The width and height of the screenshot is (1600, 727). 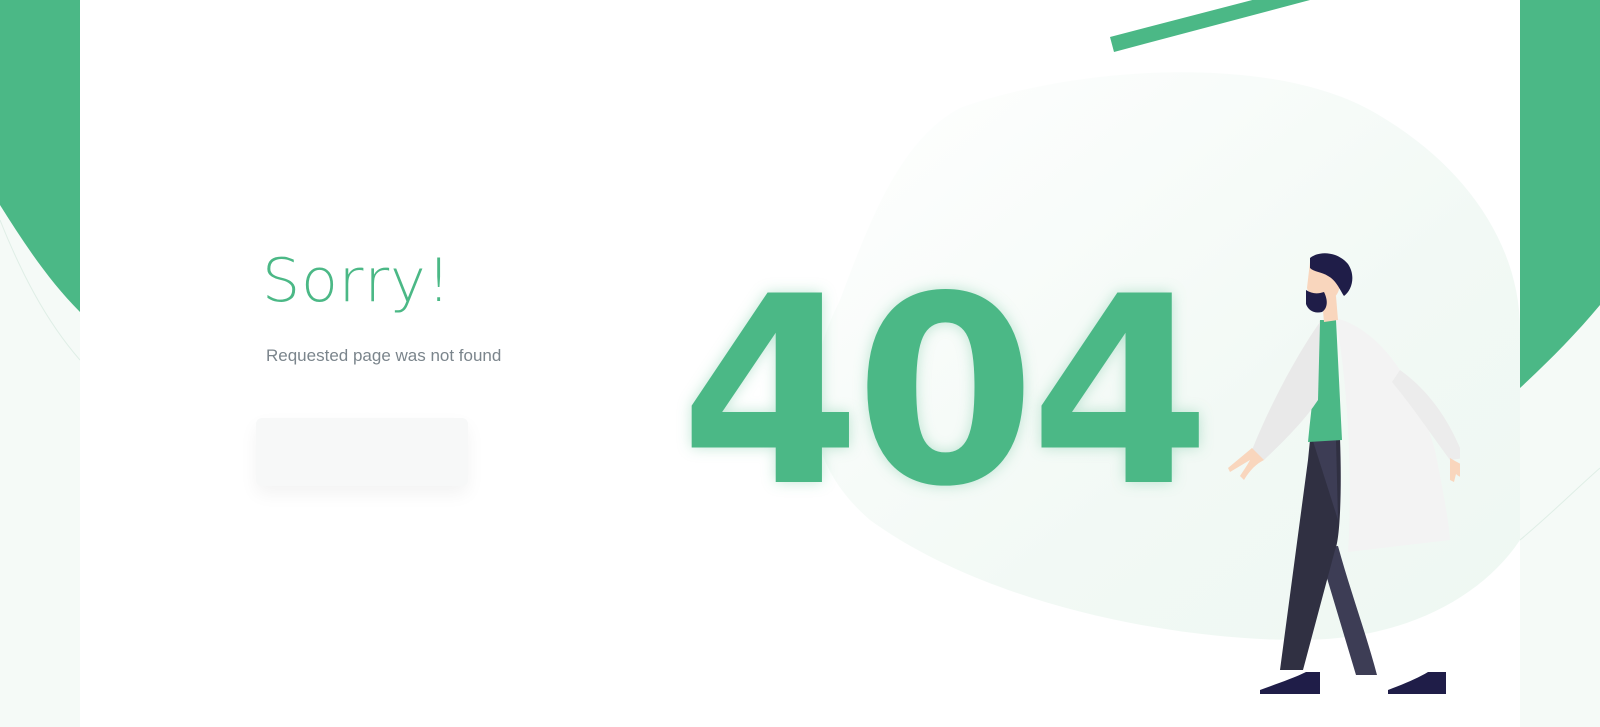 I want to click on back-home-button, so click(x=362, y=452).